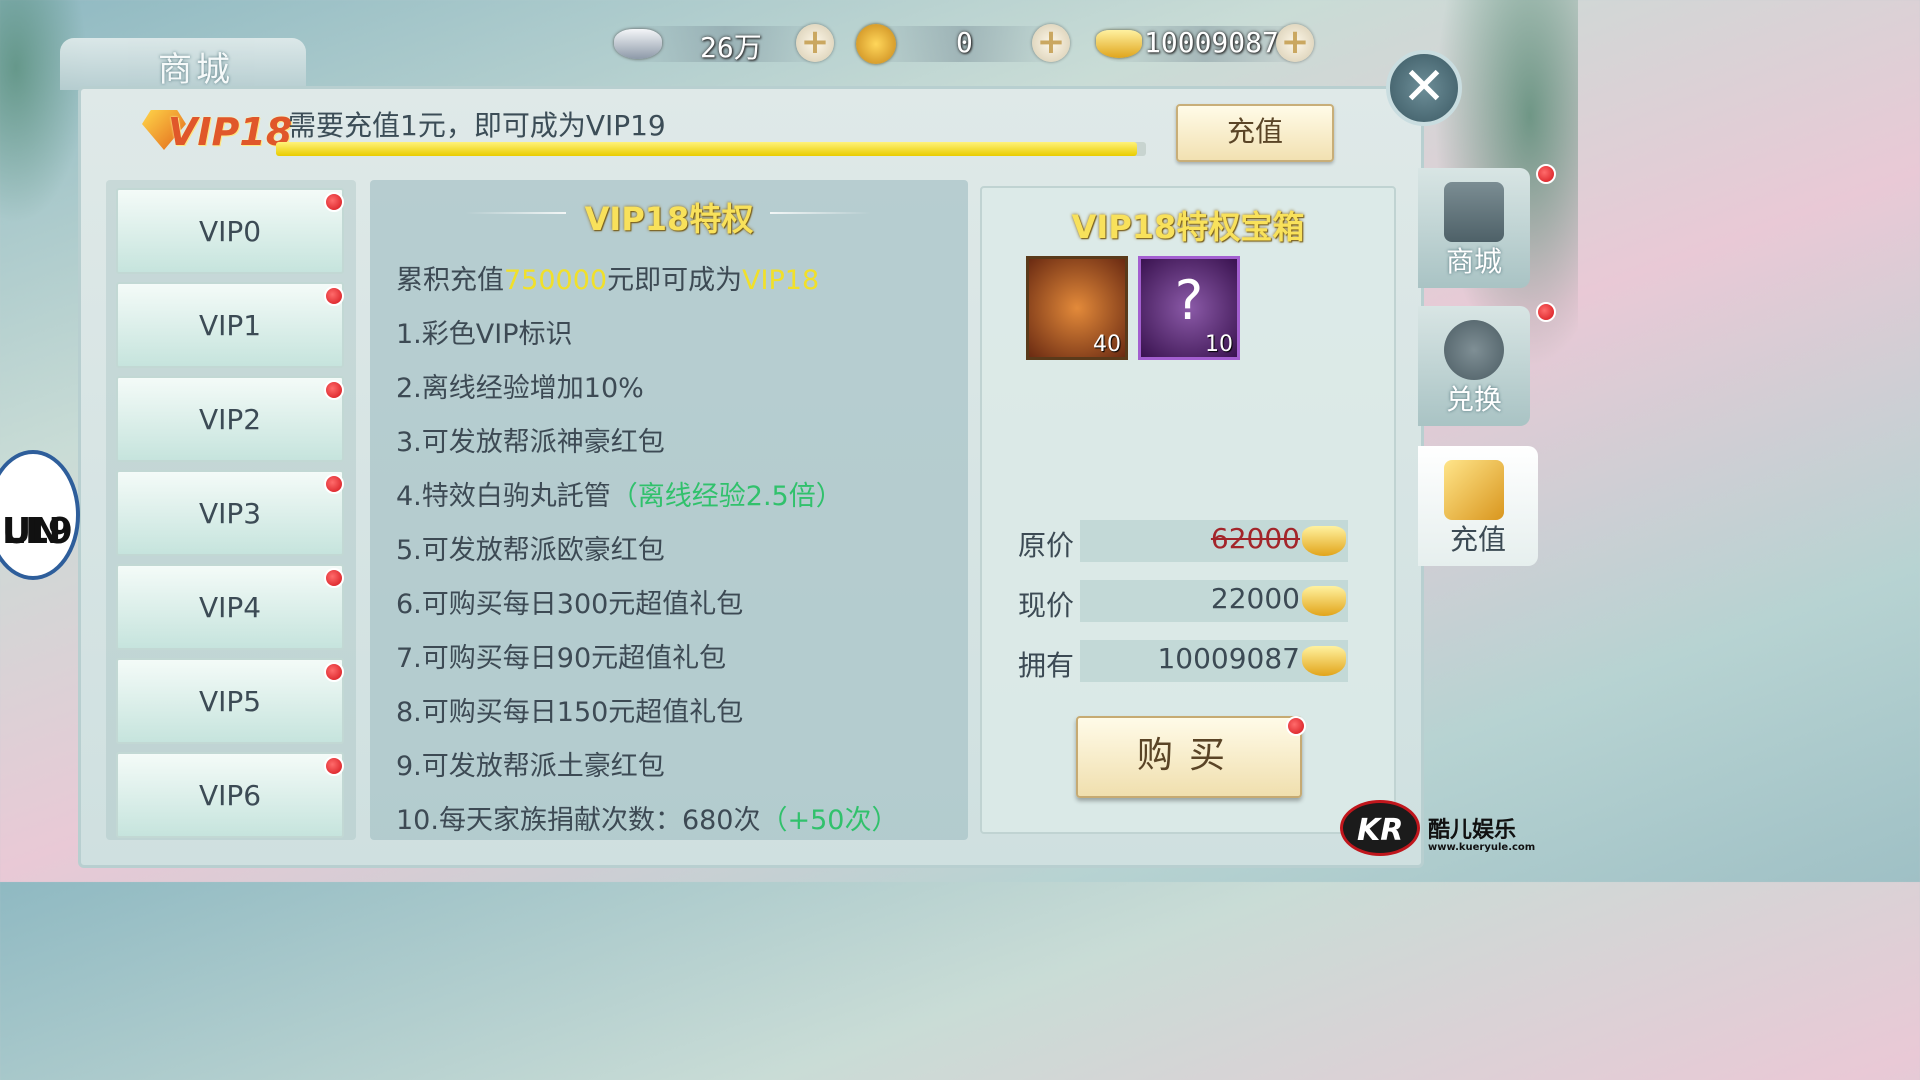 This screenshot has width=1920, height=1080. I want to click on original-price-box: 62000, so click(1214, 541).